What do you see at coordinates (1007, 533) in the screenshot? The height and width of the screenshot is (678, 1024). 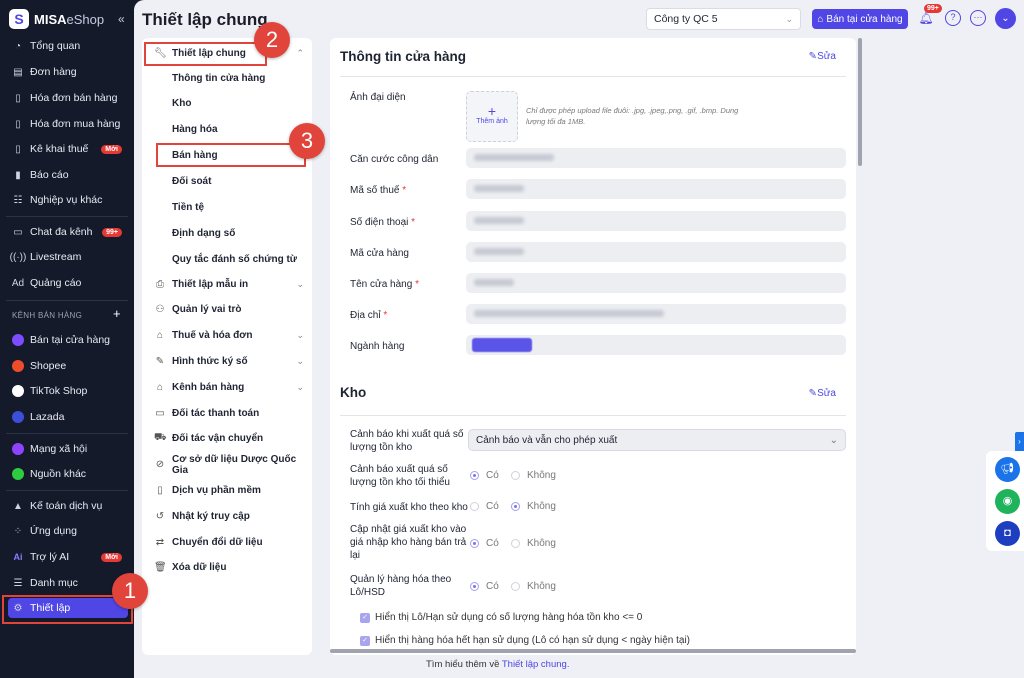 I see `assistant-robot-icon: ◘` at bounding box center [1007, 533].